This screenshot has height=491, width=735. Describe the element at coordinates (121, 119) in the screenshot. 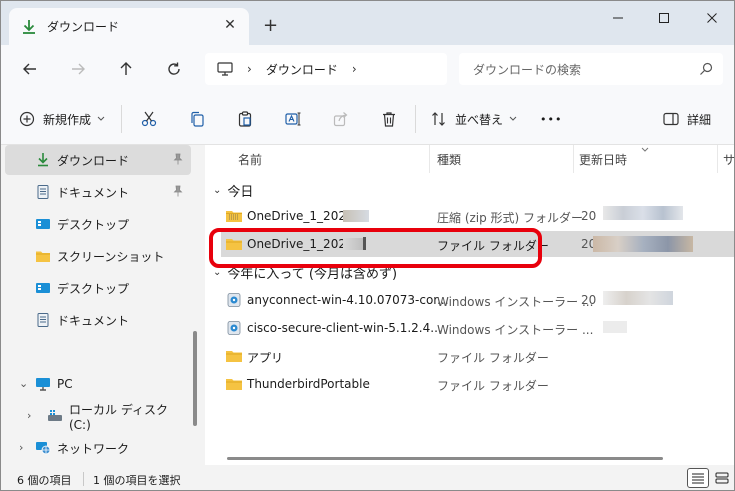

I see `toolbar-divider` at that location.